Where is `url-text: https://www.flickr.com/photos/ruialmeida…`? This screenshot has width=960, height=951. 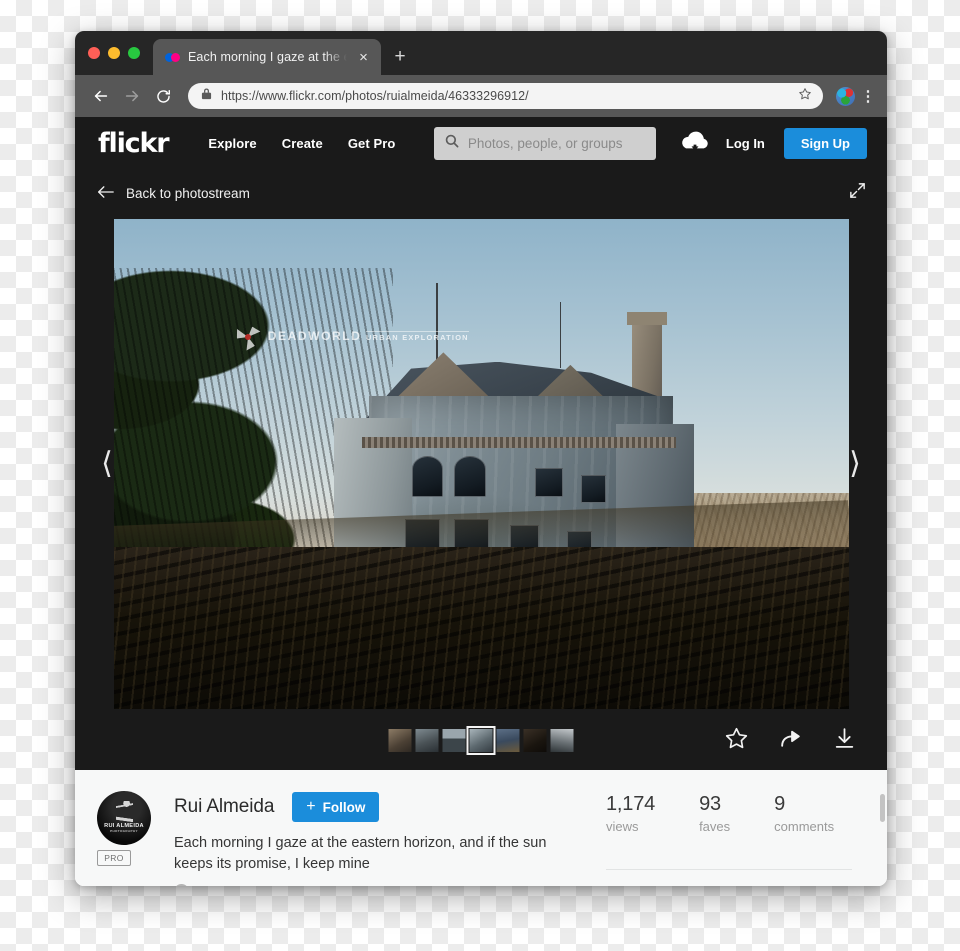
url-text: https://www.flickr.com/photos/ruialmeida… is located at coordinates (375, 96).